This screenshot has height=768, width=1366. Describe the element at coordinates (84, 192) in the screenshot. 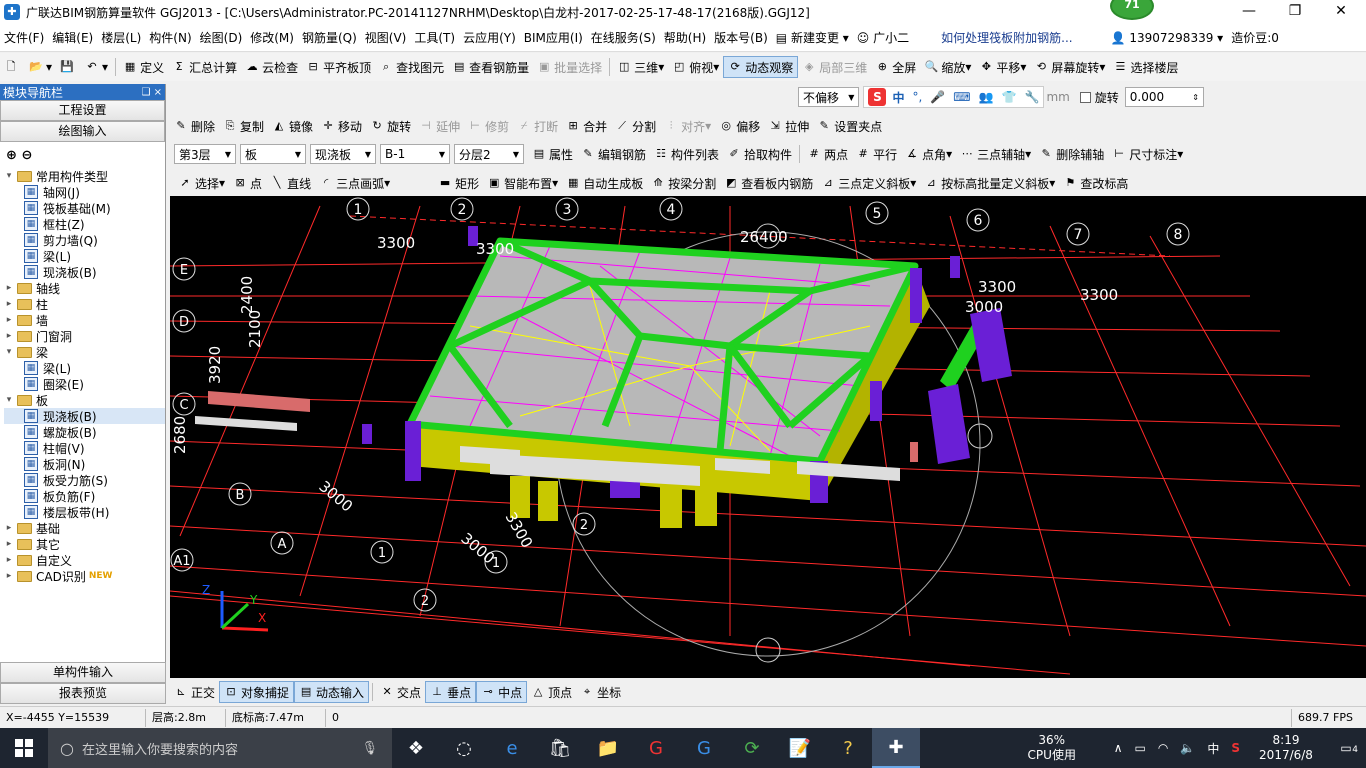

I see `tree-item: ▦ 轴网(J)` at that location.